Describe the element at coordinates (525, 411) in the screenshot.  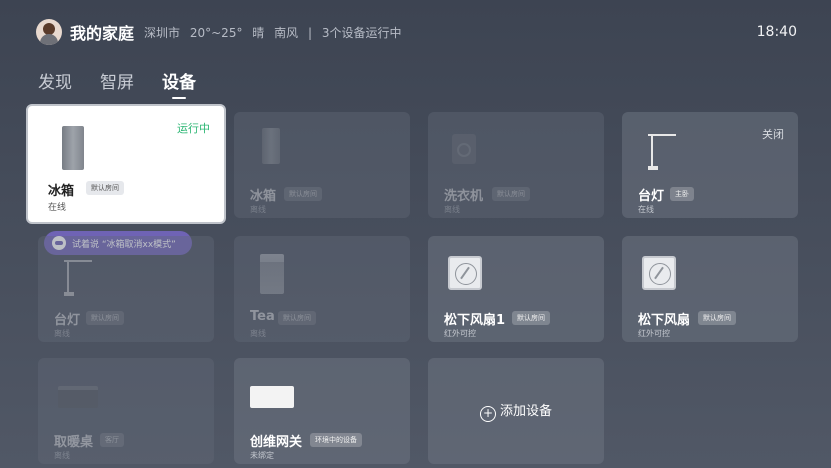
I see `add-device-label: 添加设备` at that location.